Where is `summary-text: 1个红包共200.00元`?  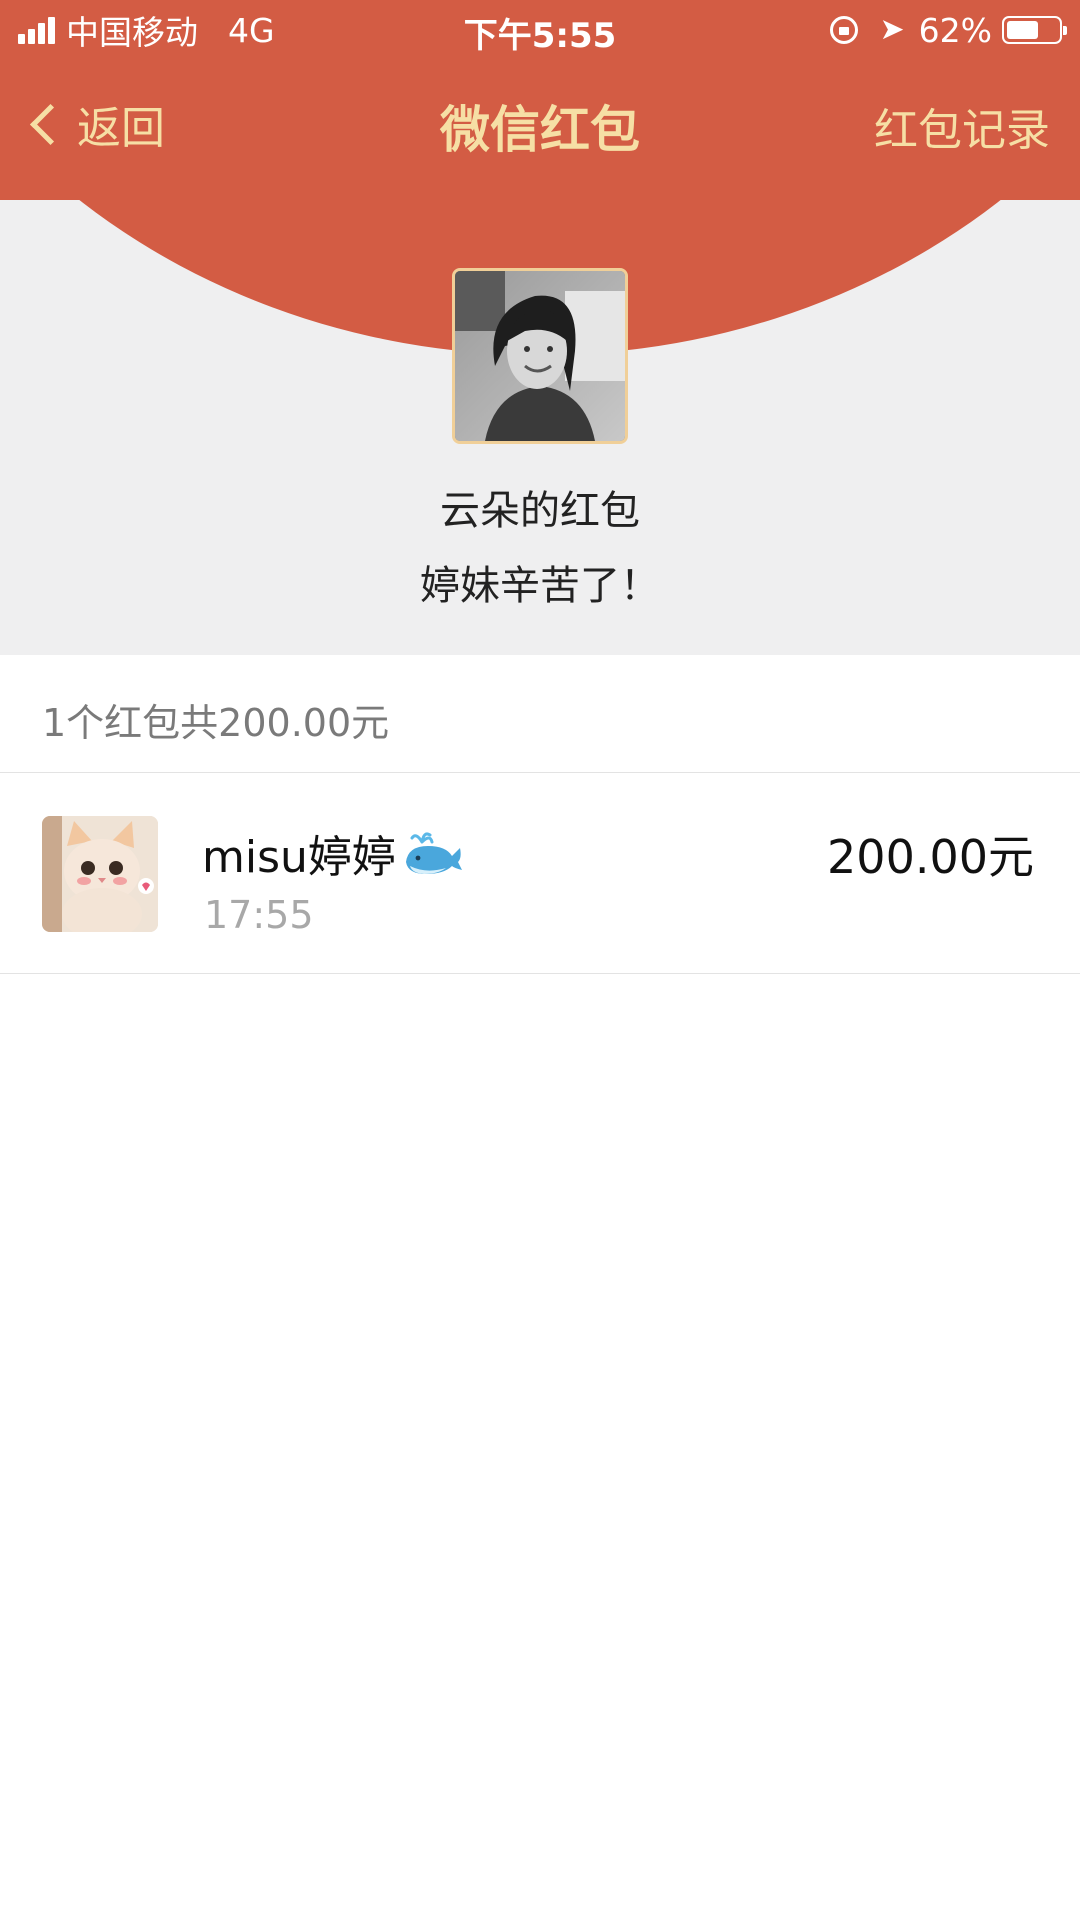
summary-text: 1个红包共200.00元 is located at coordinates (216, 723).